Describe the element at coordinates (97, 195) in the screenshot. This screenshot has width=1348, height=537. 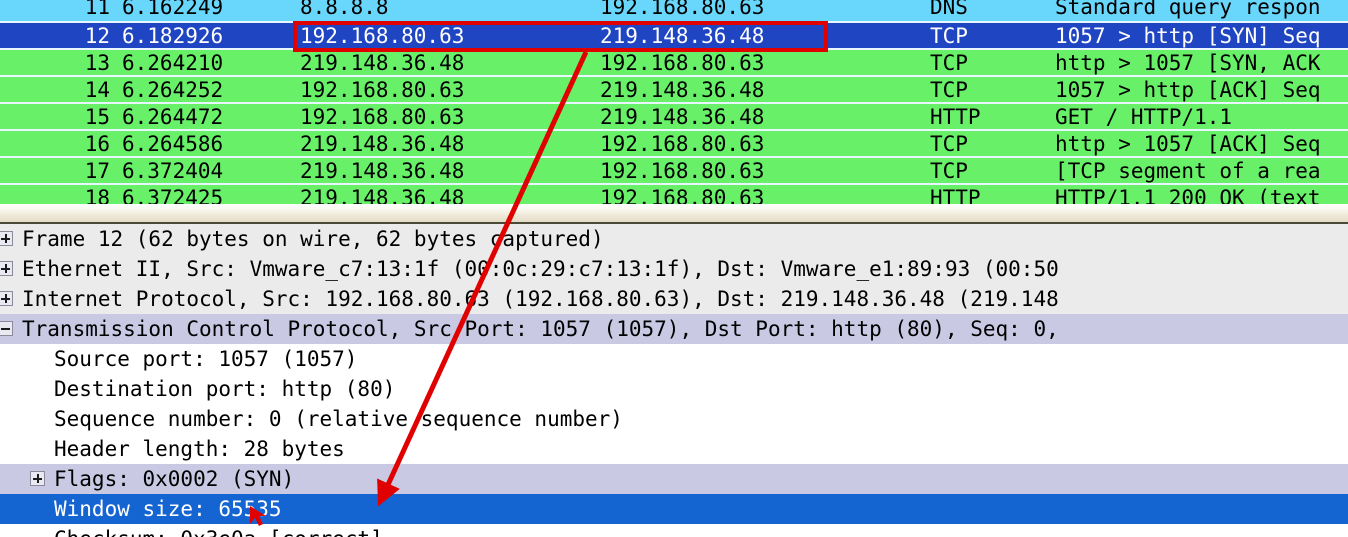
I see `packet-no: 18` at that location.